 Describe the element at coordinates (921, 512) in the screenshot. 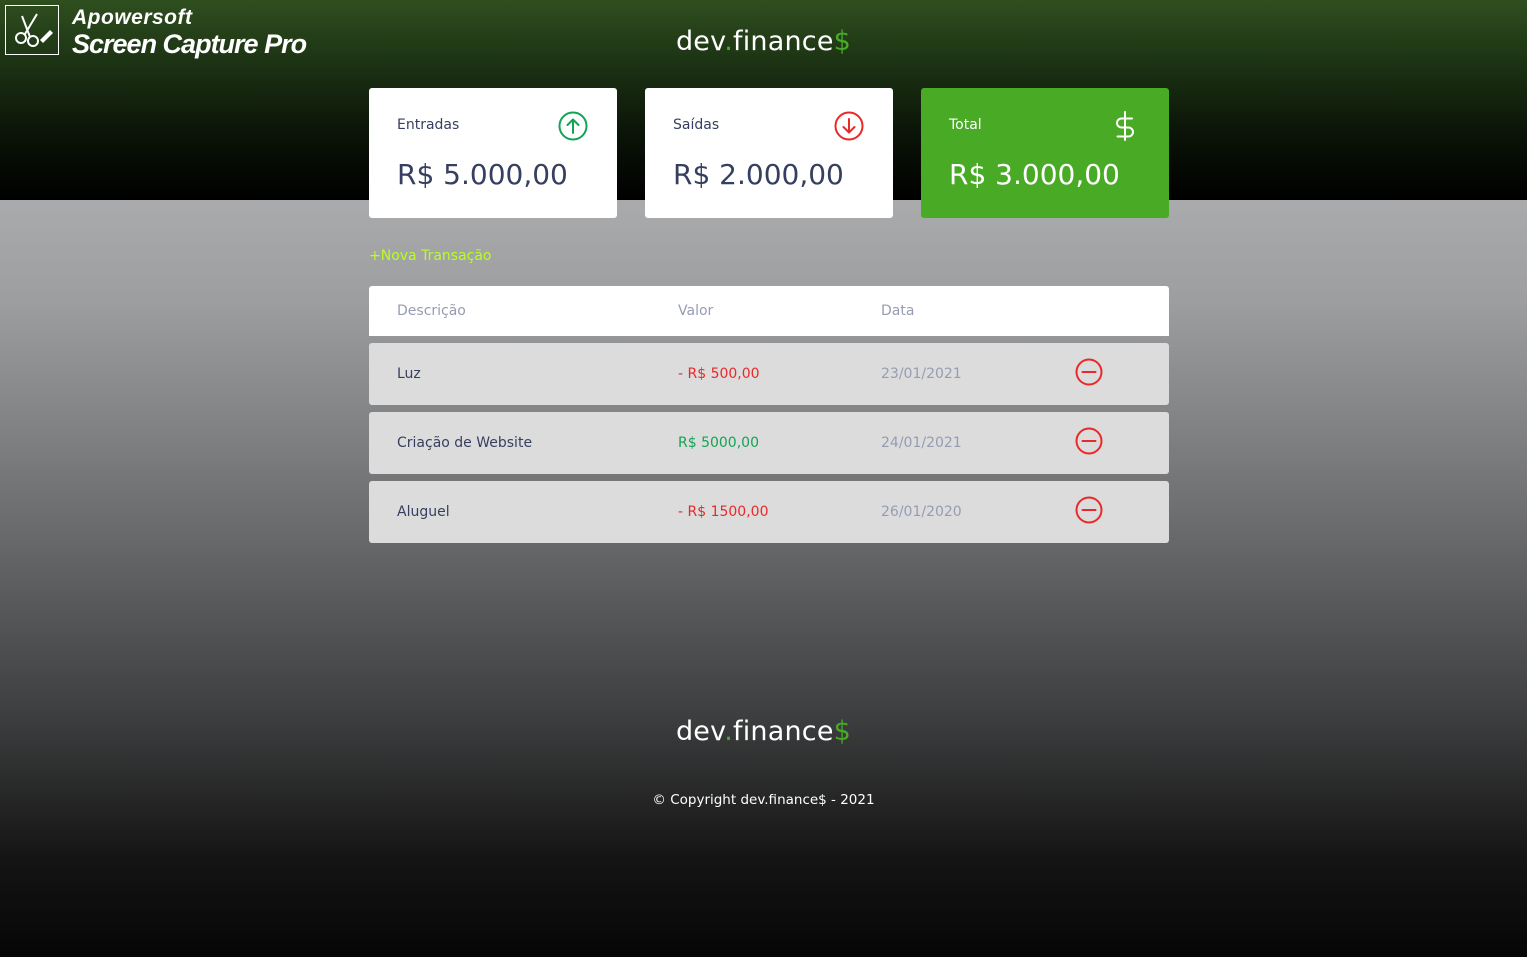

I see `transaction-date: 26/01/2020` at that location.